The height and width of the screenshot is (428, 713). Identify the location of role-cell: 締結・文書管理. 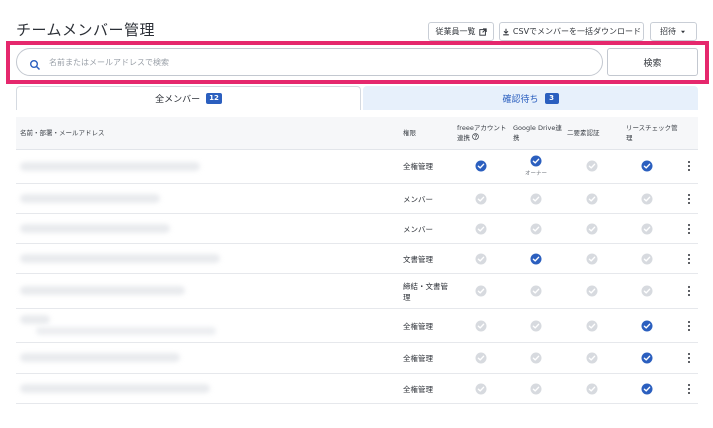
(425, 292).